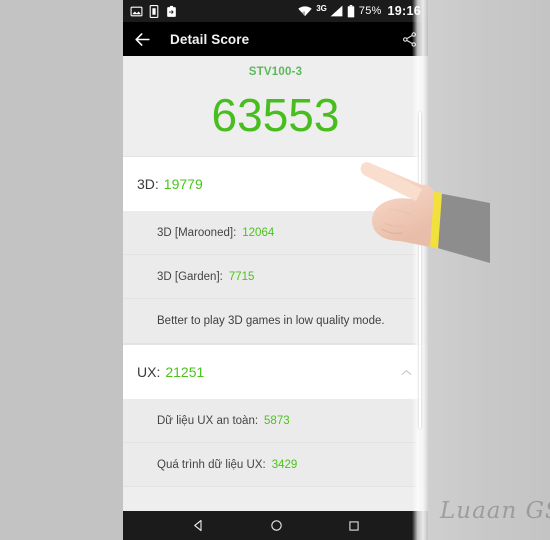 The image size is (550, 540). What do you see at coordinates (284, 464) in the screenshot?
I see `row-value: 3429` at bounding box center [284, 464].